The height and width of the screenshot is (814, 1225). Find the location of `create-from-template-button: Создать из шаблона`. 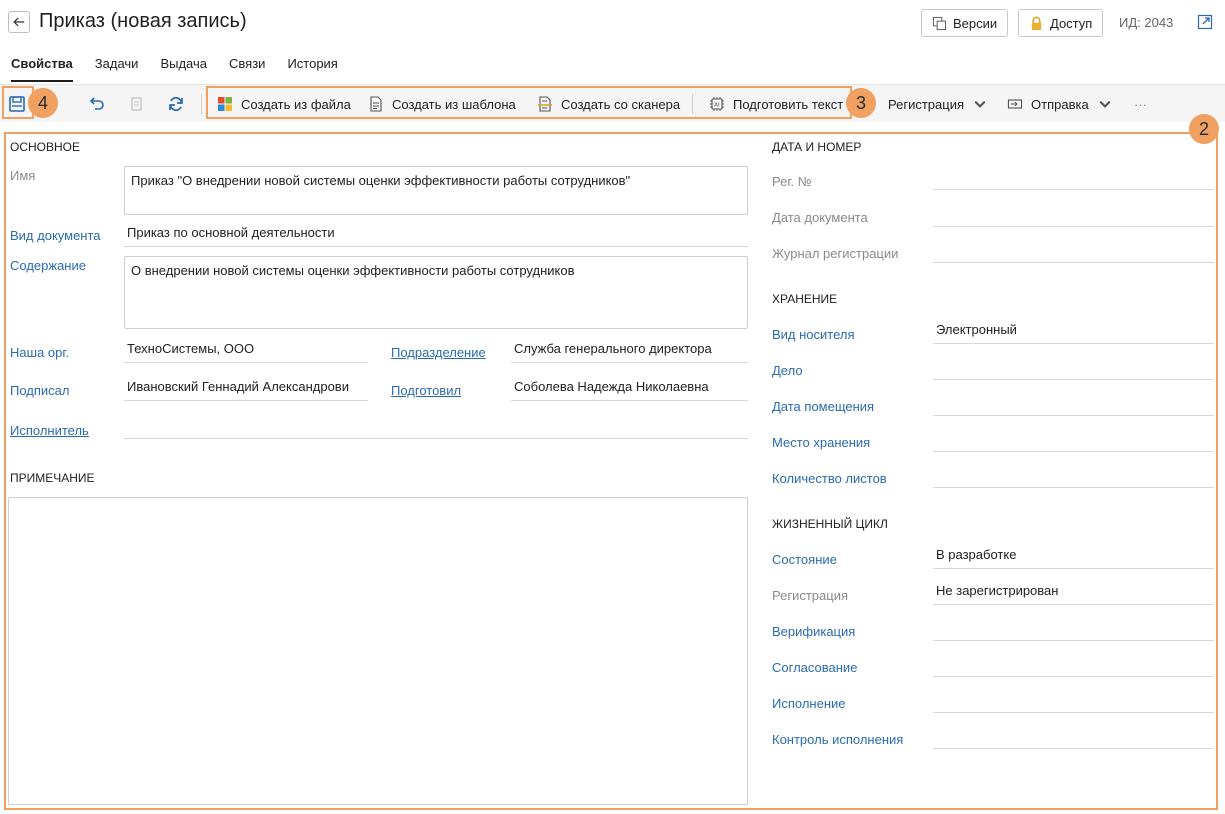

create-from-template-button: Создать из шаблона is located at coordinates (442, 104).